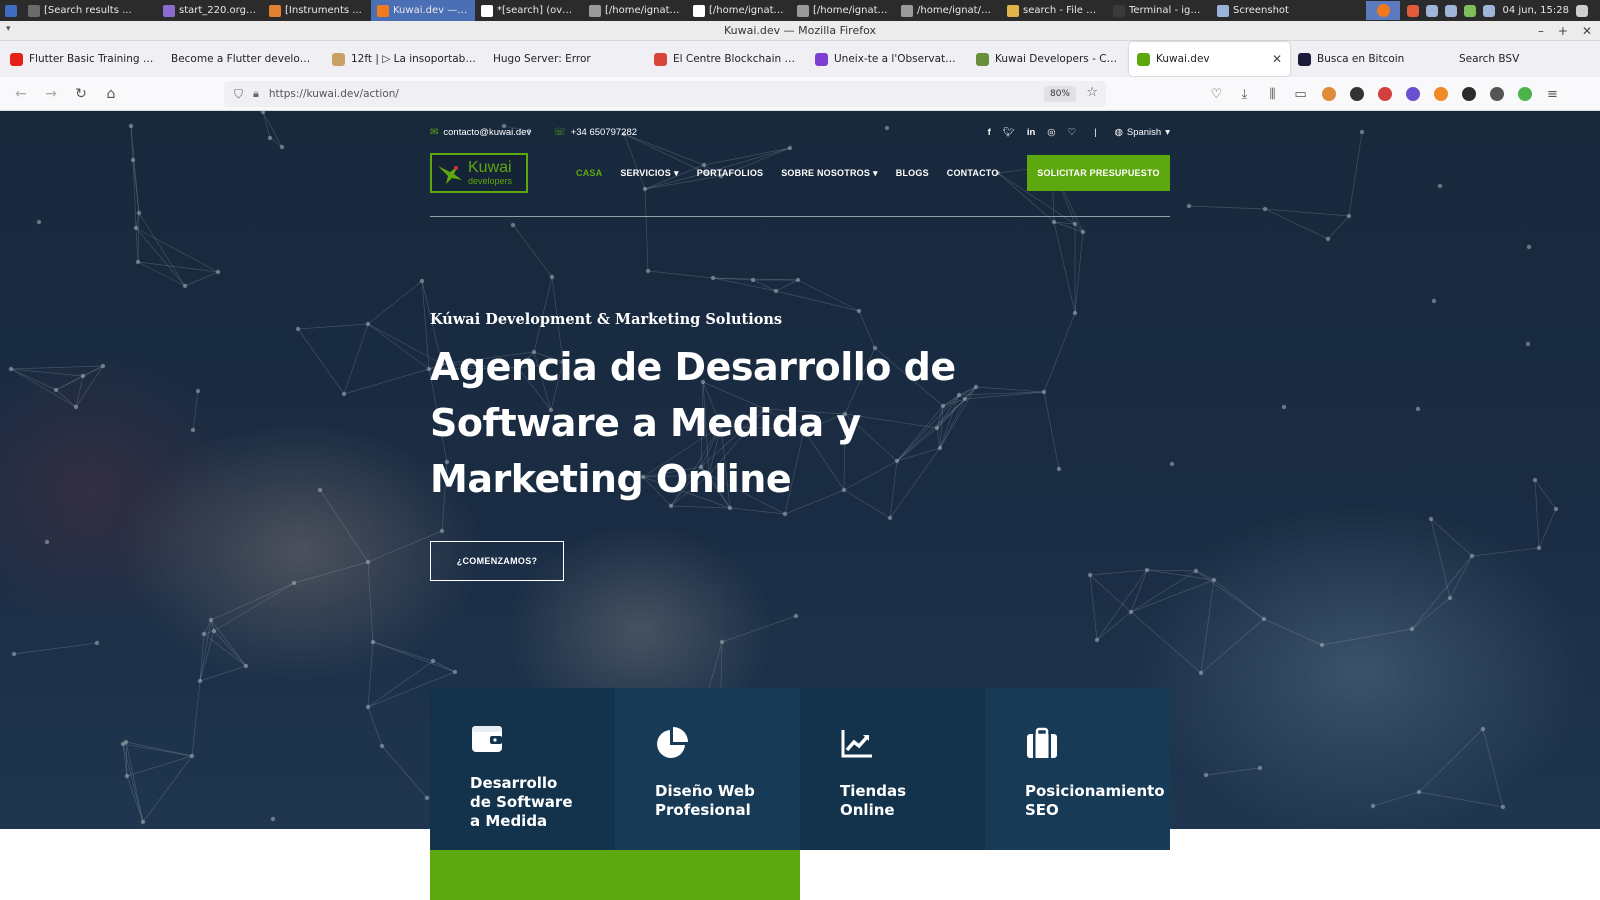 Image resolution: width=1600 pixels, height=900 pixels. What do you see at coordinates (1356, 94) in the screenshot?
I see `extension-2-icon` at bounding box center [1356, 94].